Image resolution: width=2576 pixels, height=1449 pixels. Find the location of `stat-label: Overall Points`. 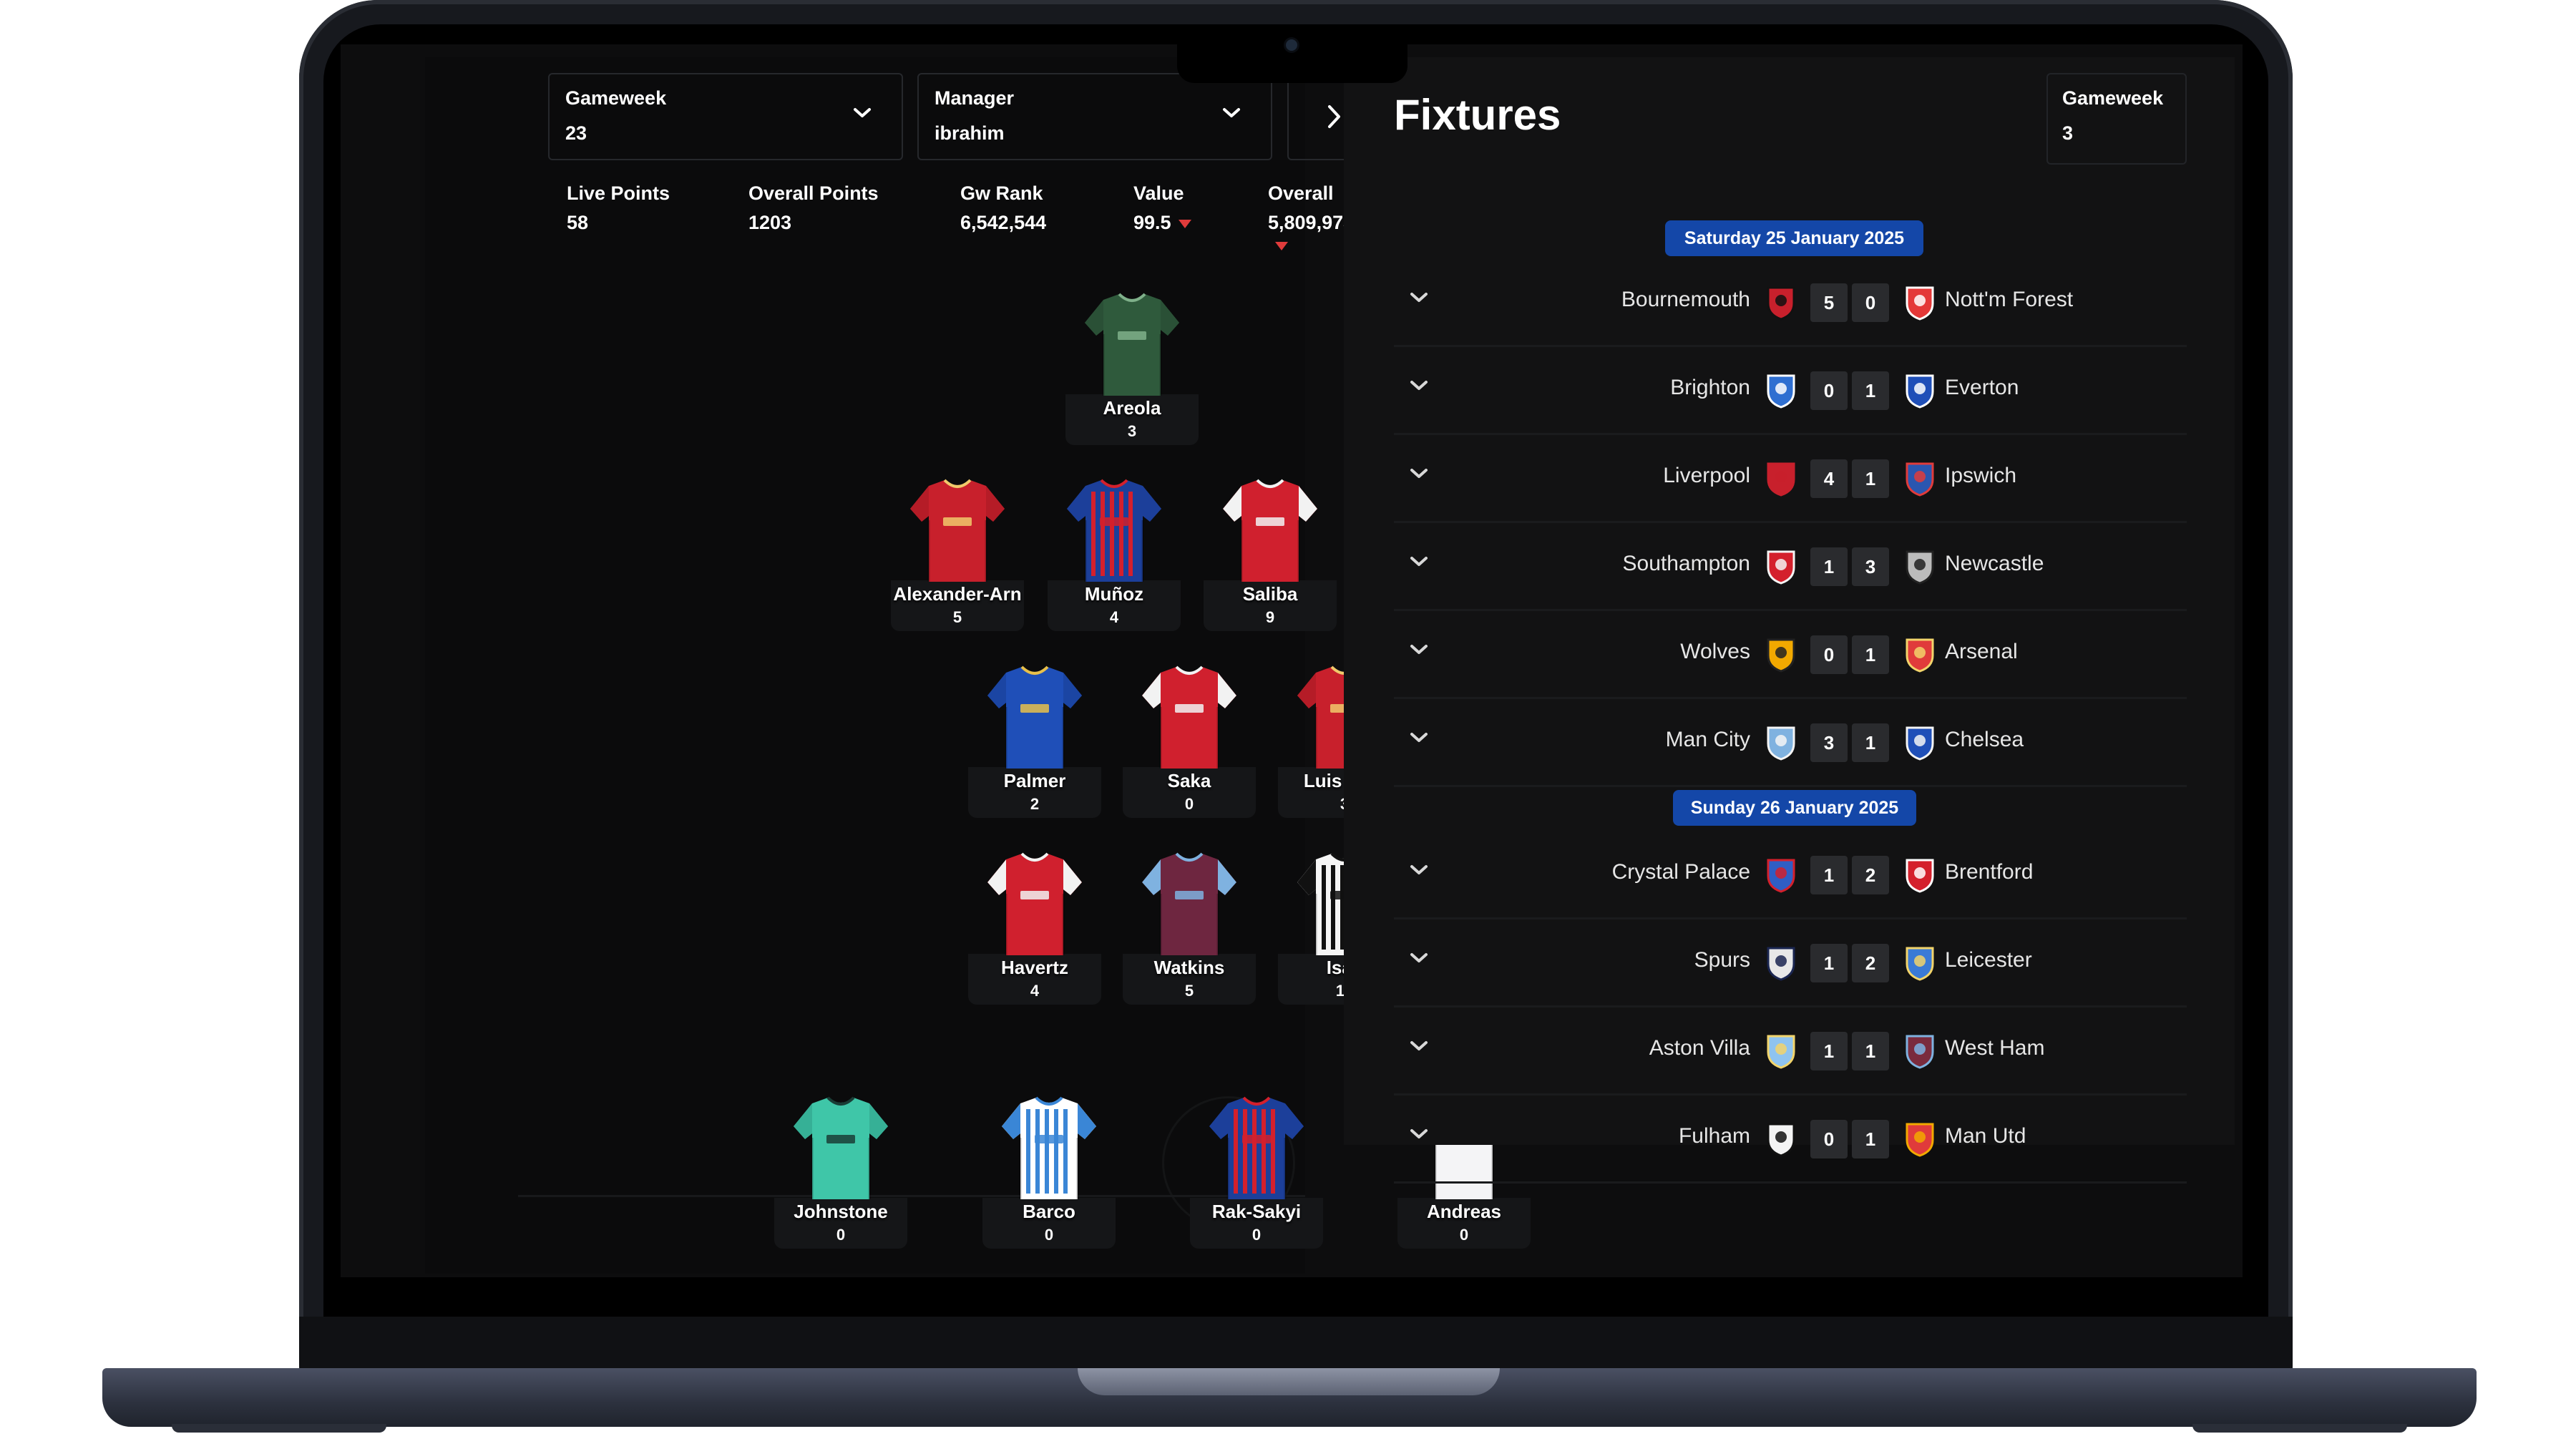

stat-label: Overall Points is located at coordinates (813, 193).